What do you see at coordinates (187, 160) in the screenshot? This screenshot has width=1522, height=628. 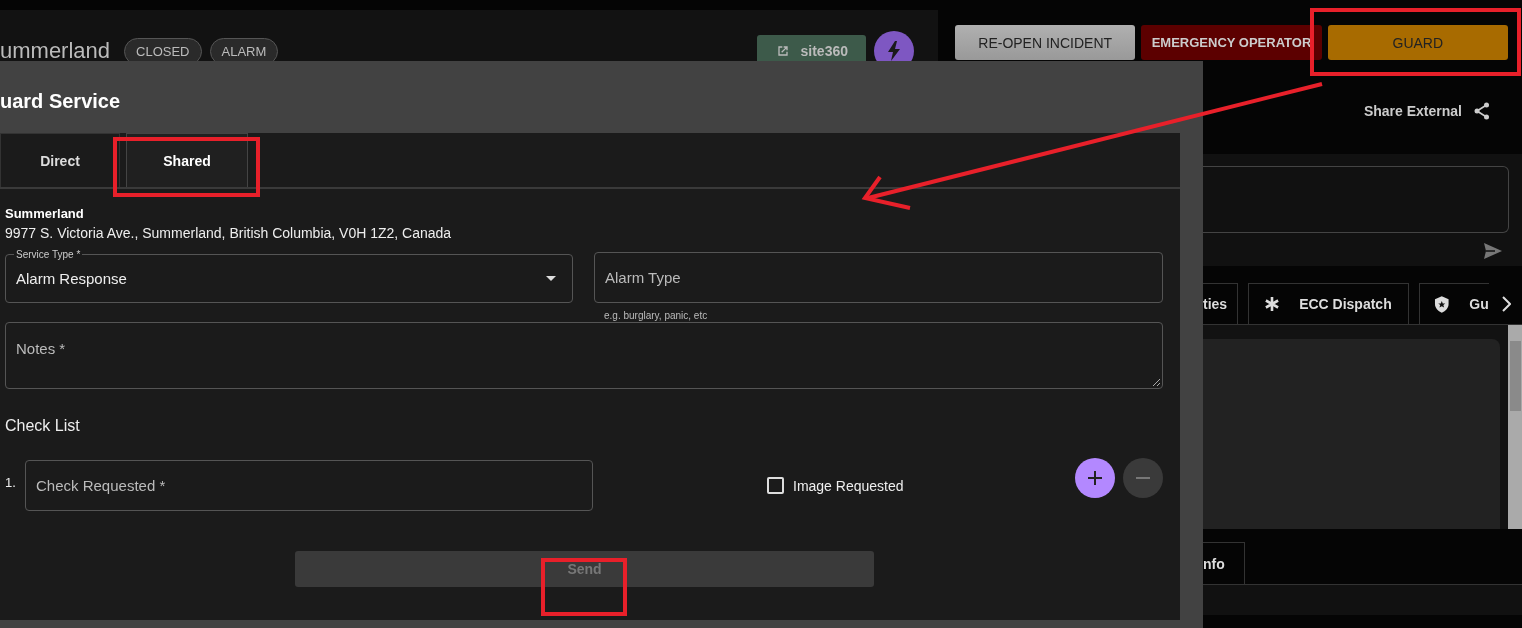 I see `service-tab: Shared` at bounding box center [187, 160].